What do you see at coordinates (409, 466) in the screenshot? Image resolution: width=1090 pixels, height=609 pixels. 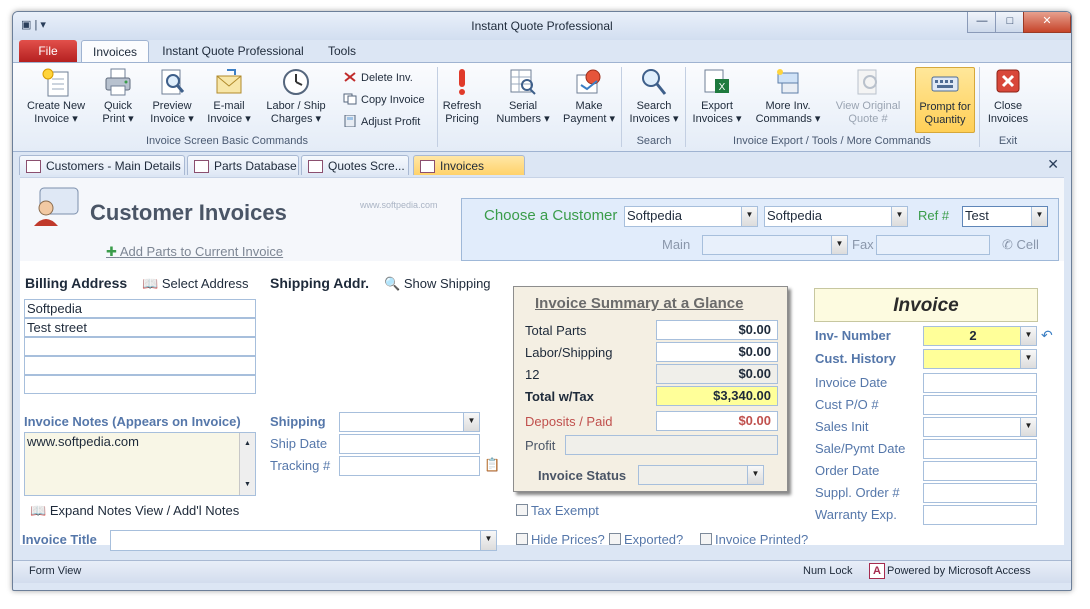 I see `tracking-field` at bounding box center [409, 466].